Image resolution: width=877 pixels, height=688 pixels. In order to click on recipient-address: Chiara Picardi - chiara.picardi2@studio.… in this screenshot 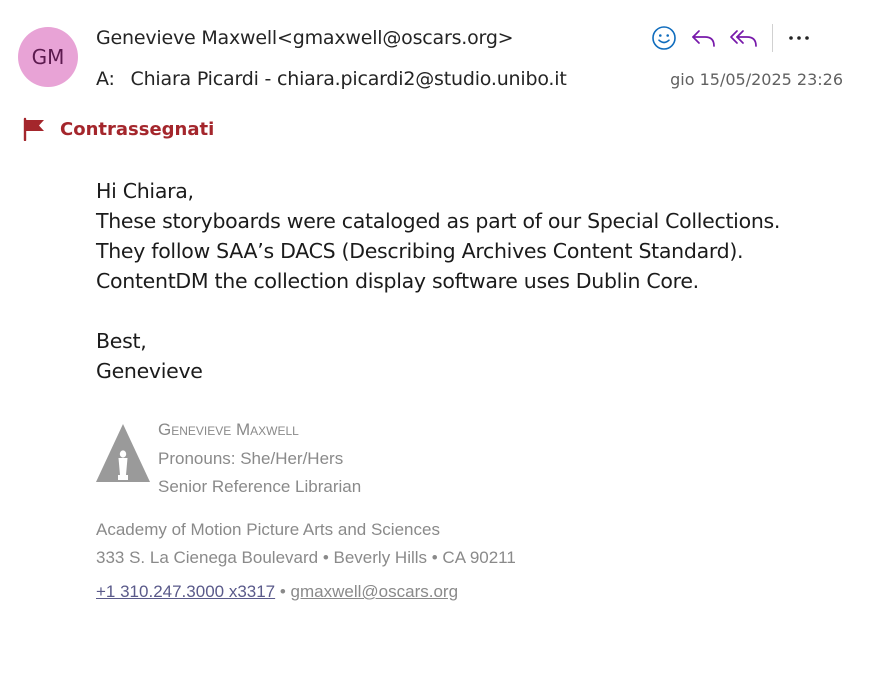, I will do `click(349, 79)`.